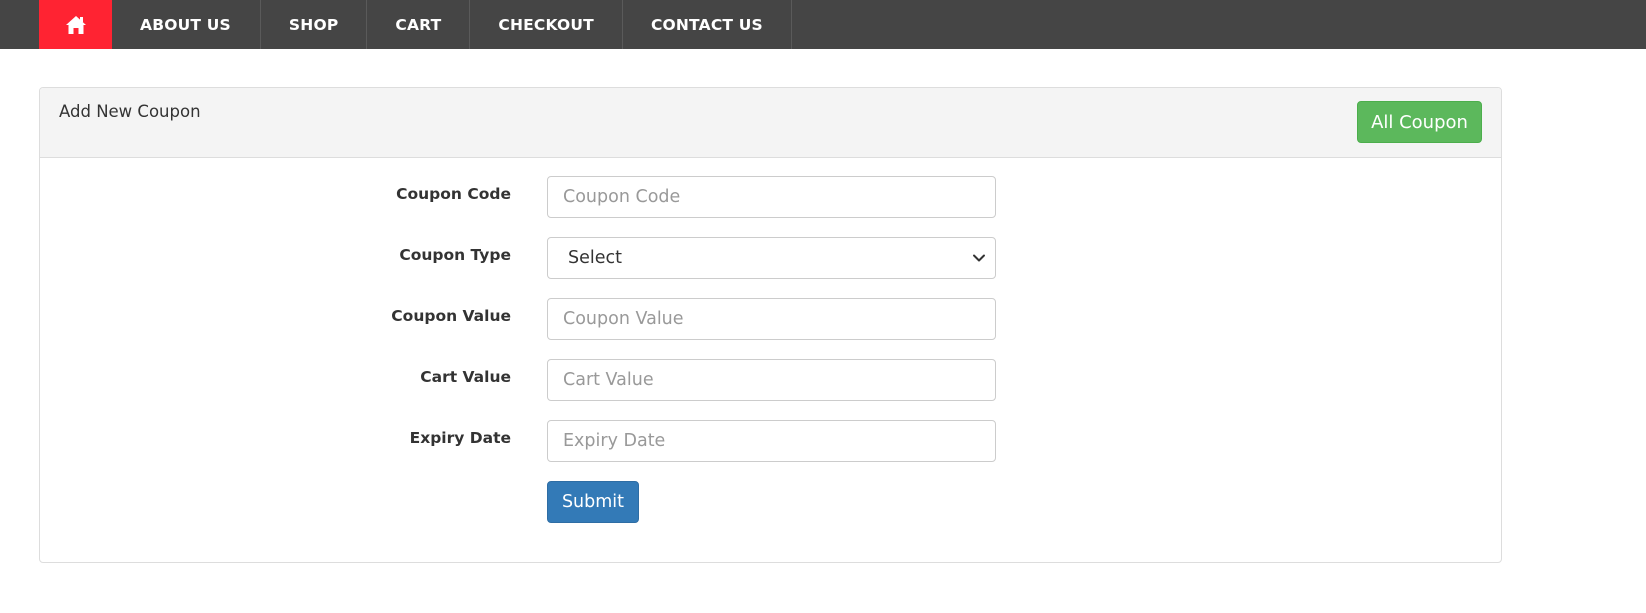 This screenshot has height=613, width=1646. I want to click on nav-home-button, so click(75, 24).